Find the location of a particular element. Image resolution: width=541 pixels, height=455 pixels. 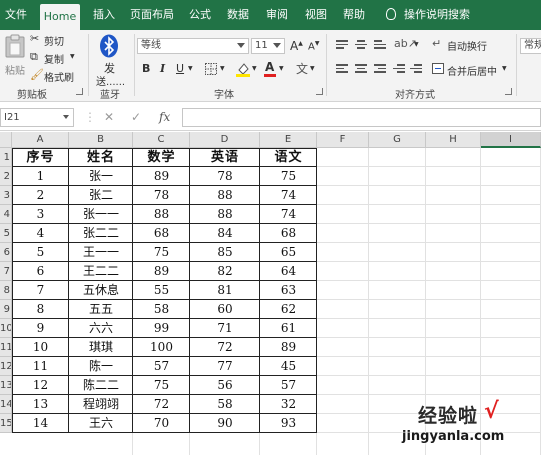

align-top-icon is located at coordinates (342, 45).